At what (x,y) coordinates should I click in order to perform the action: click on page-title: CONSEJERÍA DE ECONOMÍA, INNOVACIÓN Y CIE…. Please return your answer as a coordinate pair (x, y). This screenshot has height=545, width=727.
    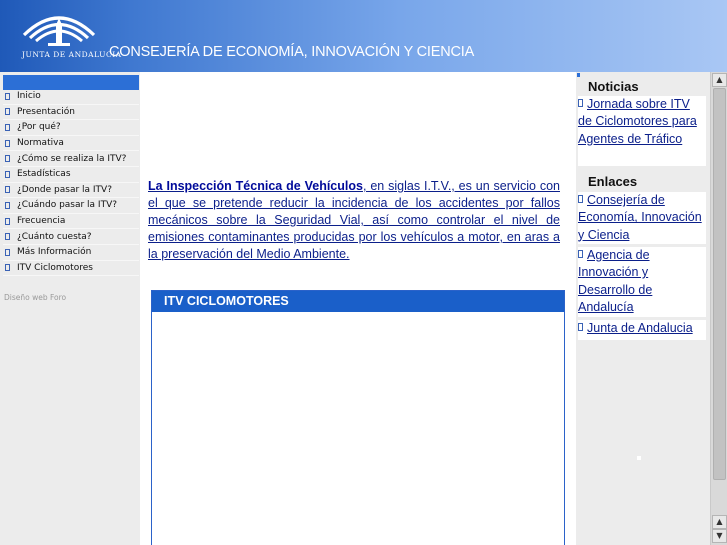
    Looking at the image, I should click on (292, 52).